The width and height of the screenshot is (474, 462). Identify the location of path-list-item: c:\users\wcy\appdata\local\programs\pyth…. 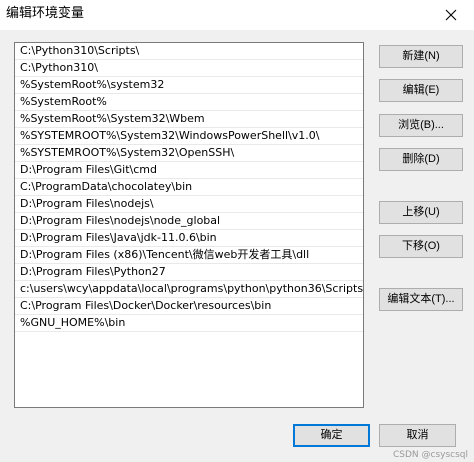
(189, 289).